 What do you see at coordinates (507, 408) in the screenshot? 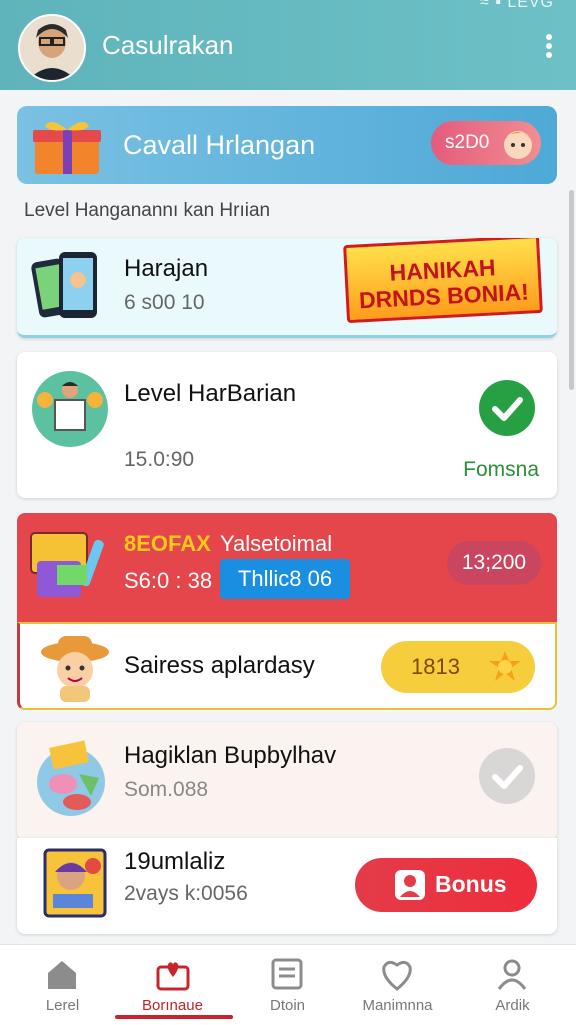
I see `completed-check-icon` at bounding box center [507, 408].